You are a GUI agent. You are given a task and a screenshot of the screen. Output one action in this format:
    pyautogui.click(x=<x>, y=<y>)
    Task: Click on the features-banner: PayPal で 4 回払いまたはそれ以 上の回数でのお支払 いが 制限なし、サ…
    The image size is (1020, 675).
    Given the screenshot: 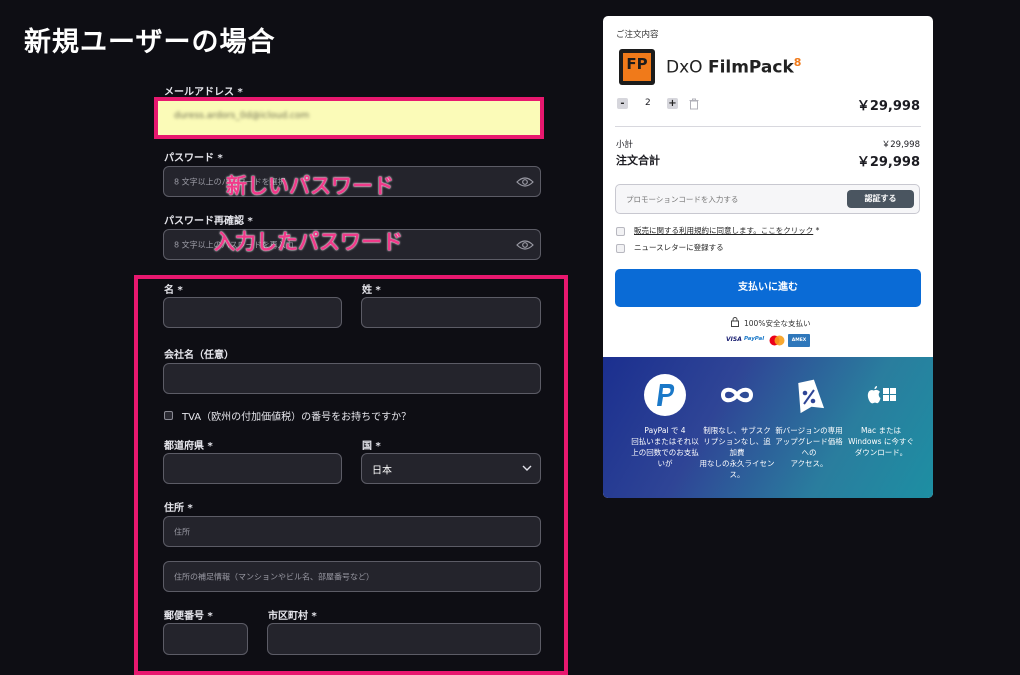 What is the action you would take?
    pyautogui.click(x=768, y=427)
    